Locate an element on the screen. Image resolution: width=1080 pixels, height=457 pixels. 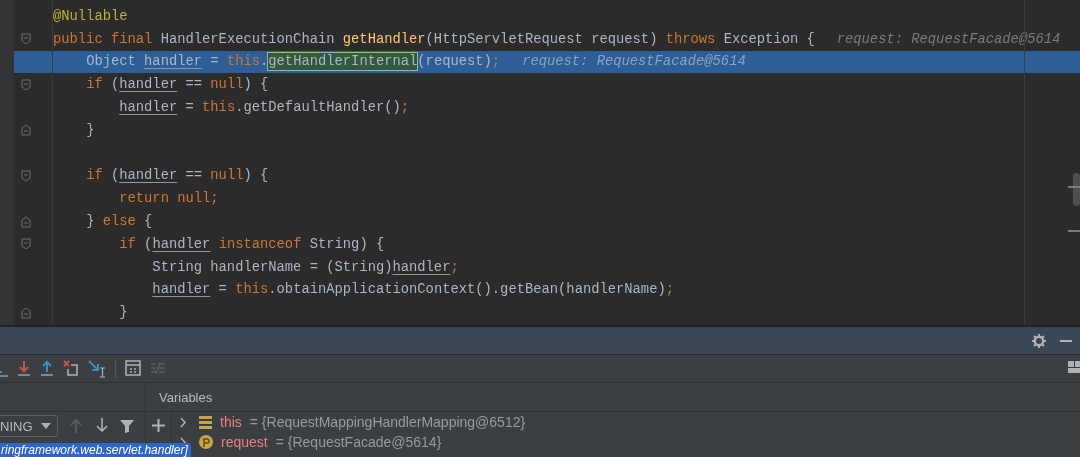
caret-icon is located at coordinates (45, 426).